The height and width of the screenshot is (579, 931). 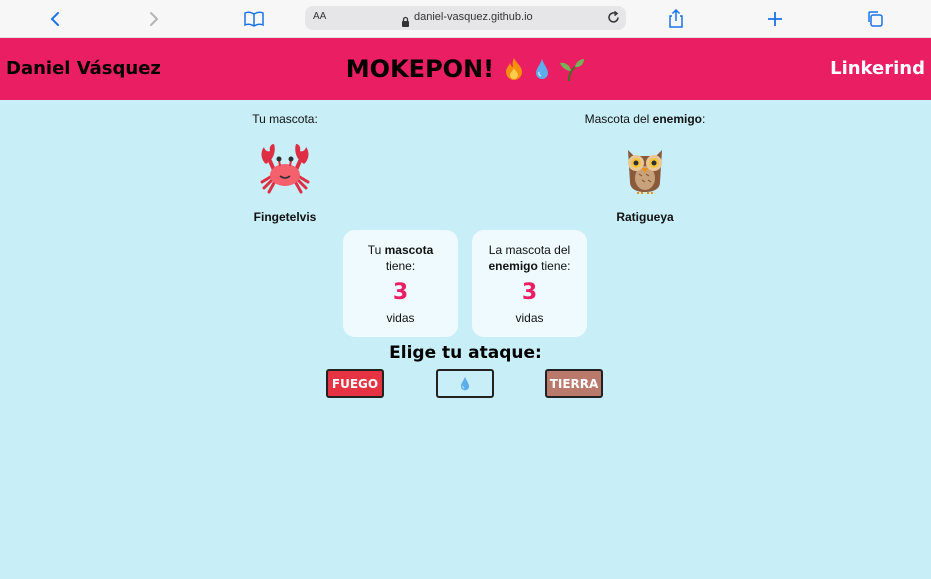 What do you see at coordinates (645, 217) in the screenshot?
I see `enemy-pet-name: Ratigueya` at bounding box center [645, 217].